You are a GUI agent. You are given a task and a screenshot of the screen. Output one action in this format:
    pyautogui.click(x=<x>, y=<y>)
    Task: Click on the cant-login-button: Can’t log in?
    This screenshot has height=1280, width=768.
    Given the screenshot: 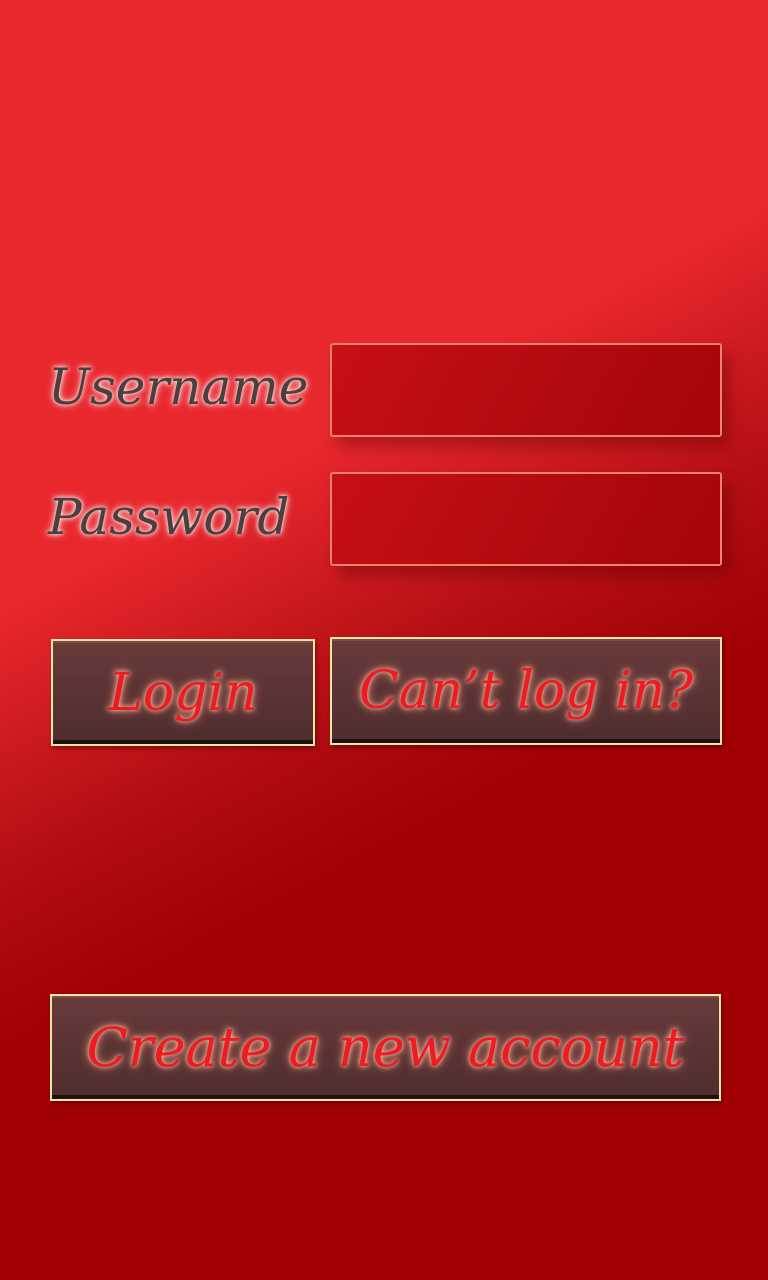 What is the action you would take?
    pyautogui.click(x=526, y=691)
    